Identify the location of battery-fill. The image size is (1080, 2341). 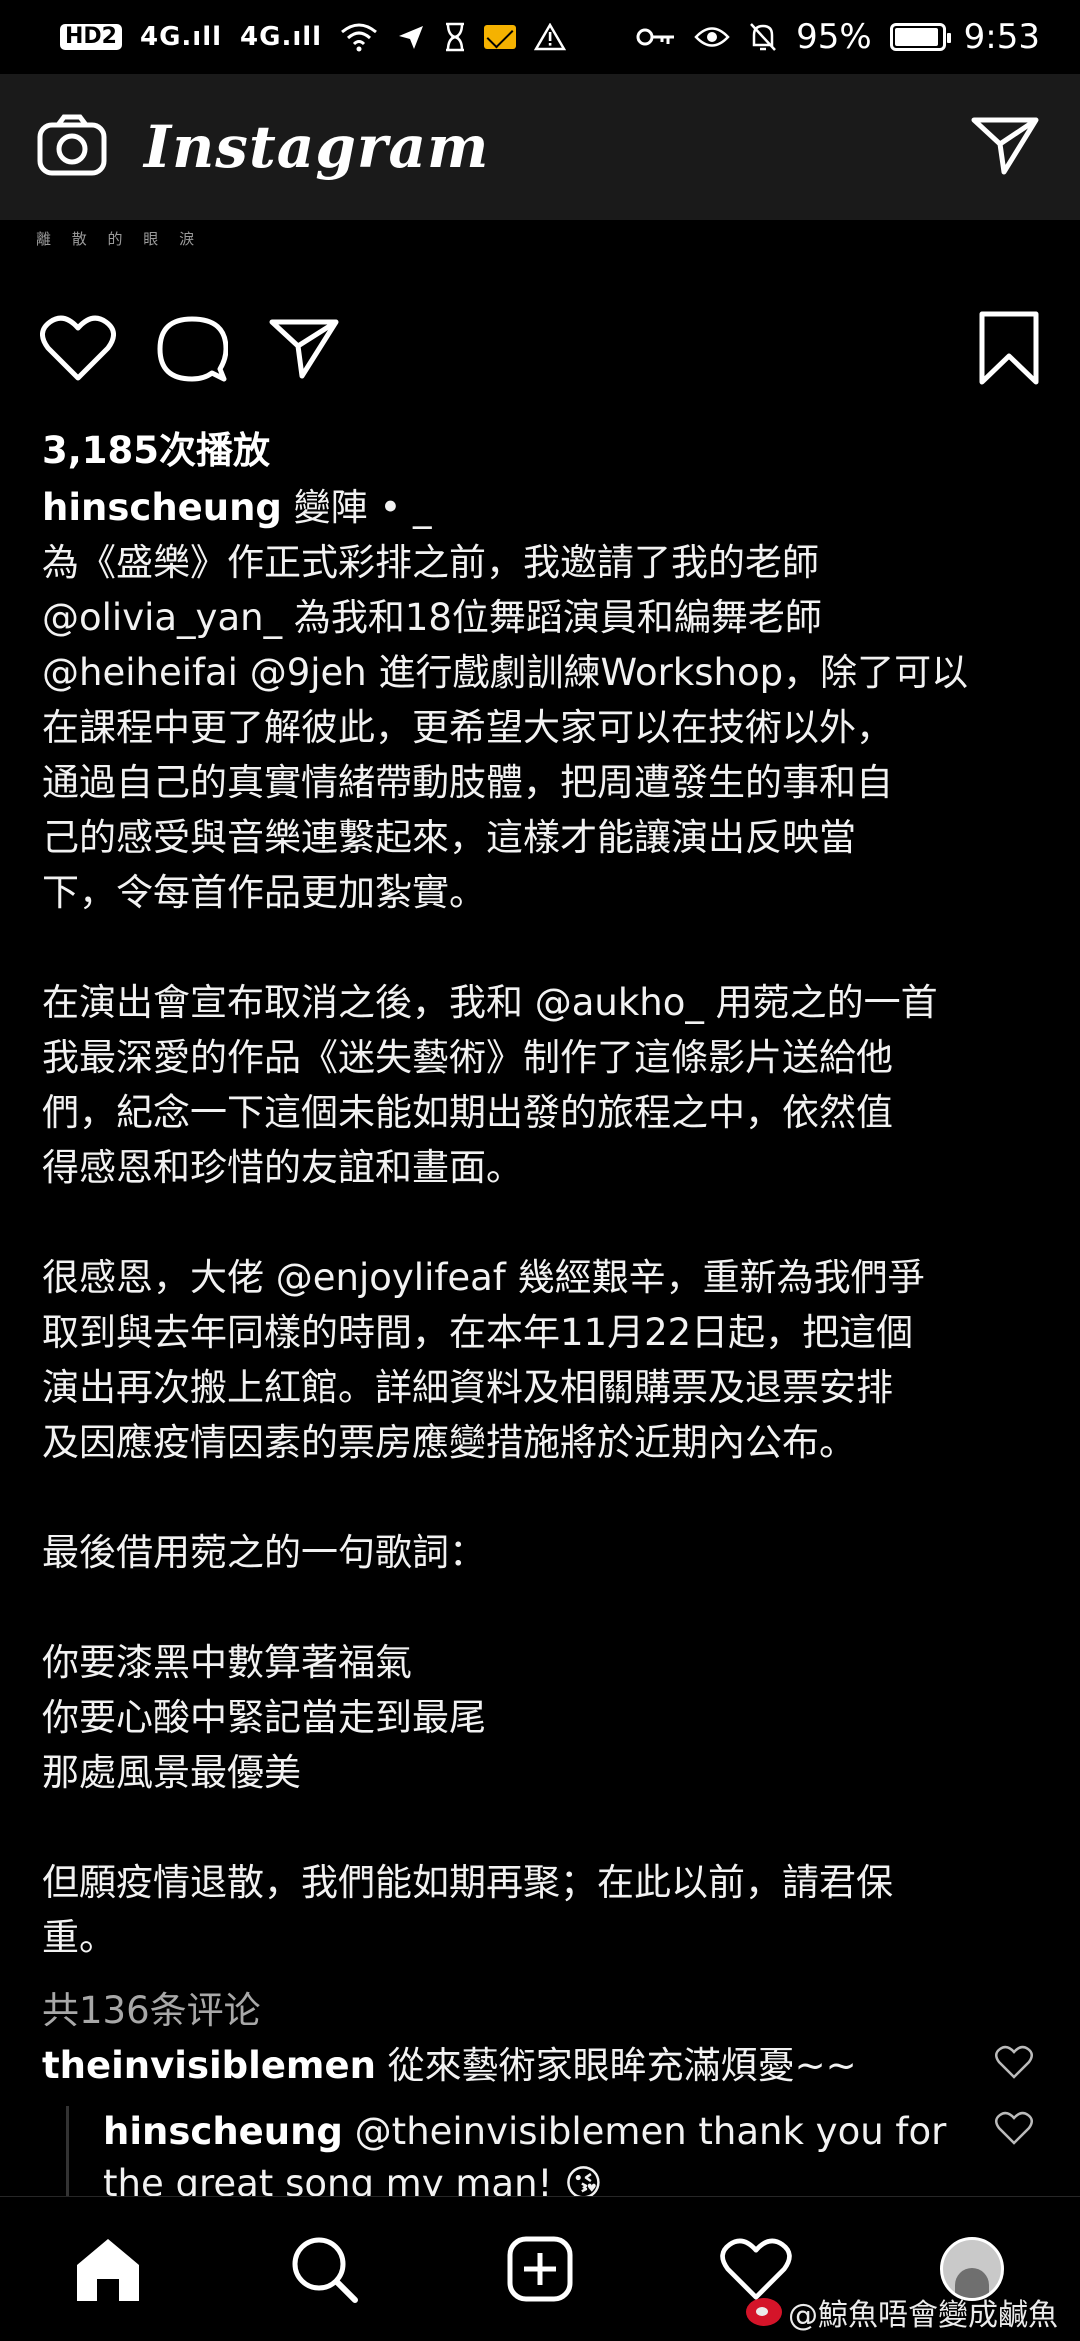
(916, 37).